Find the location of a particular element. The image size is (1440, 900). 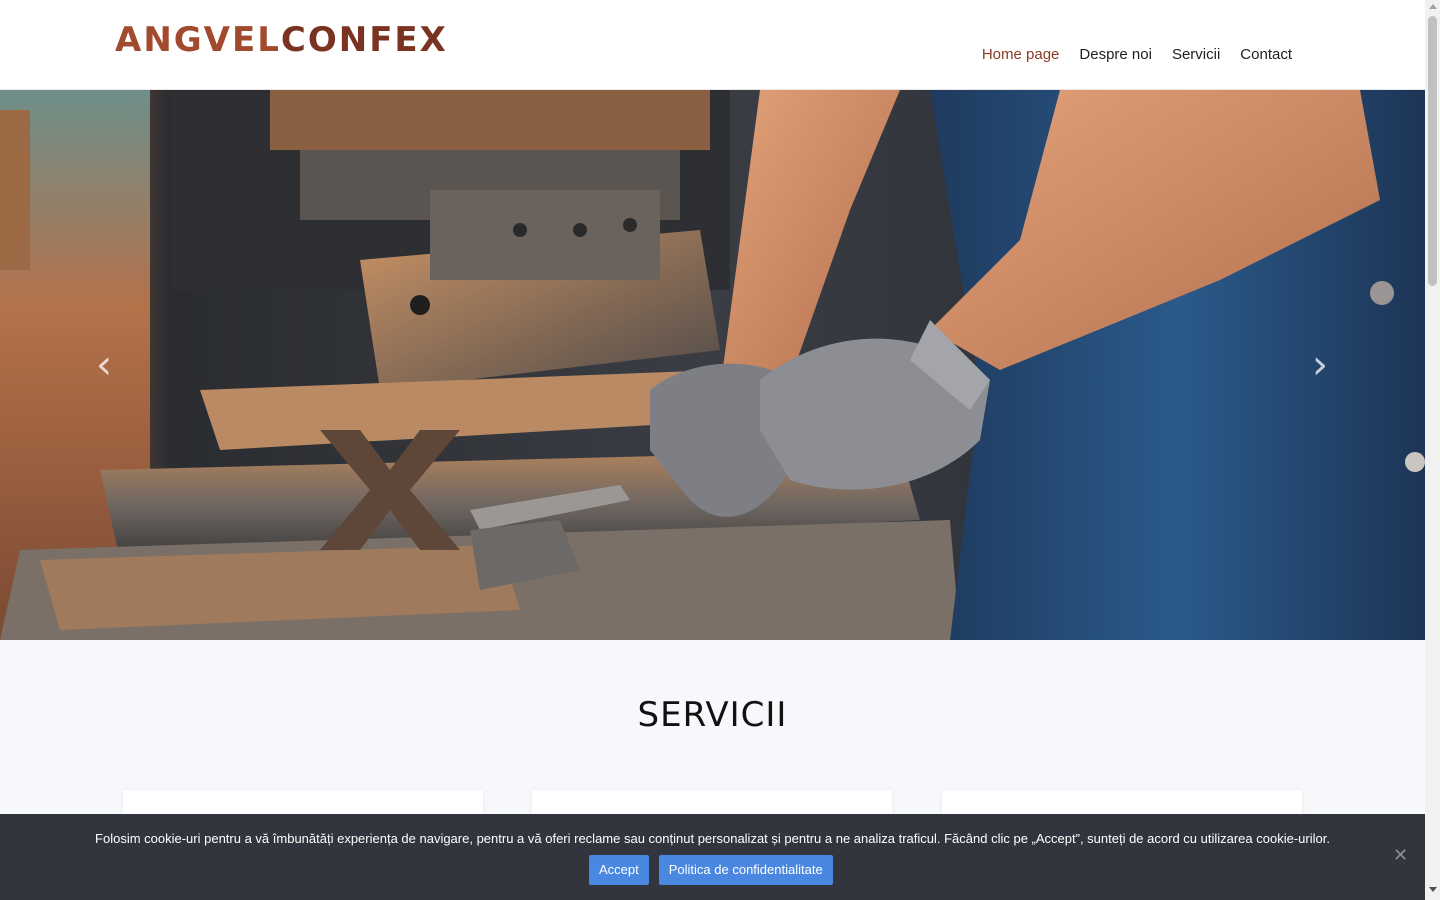

site-logo: ANGVELCONFEX is located at coordinates (281, 40).